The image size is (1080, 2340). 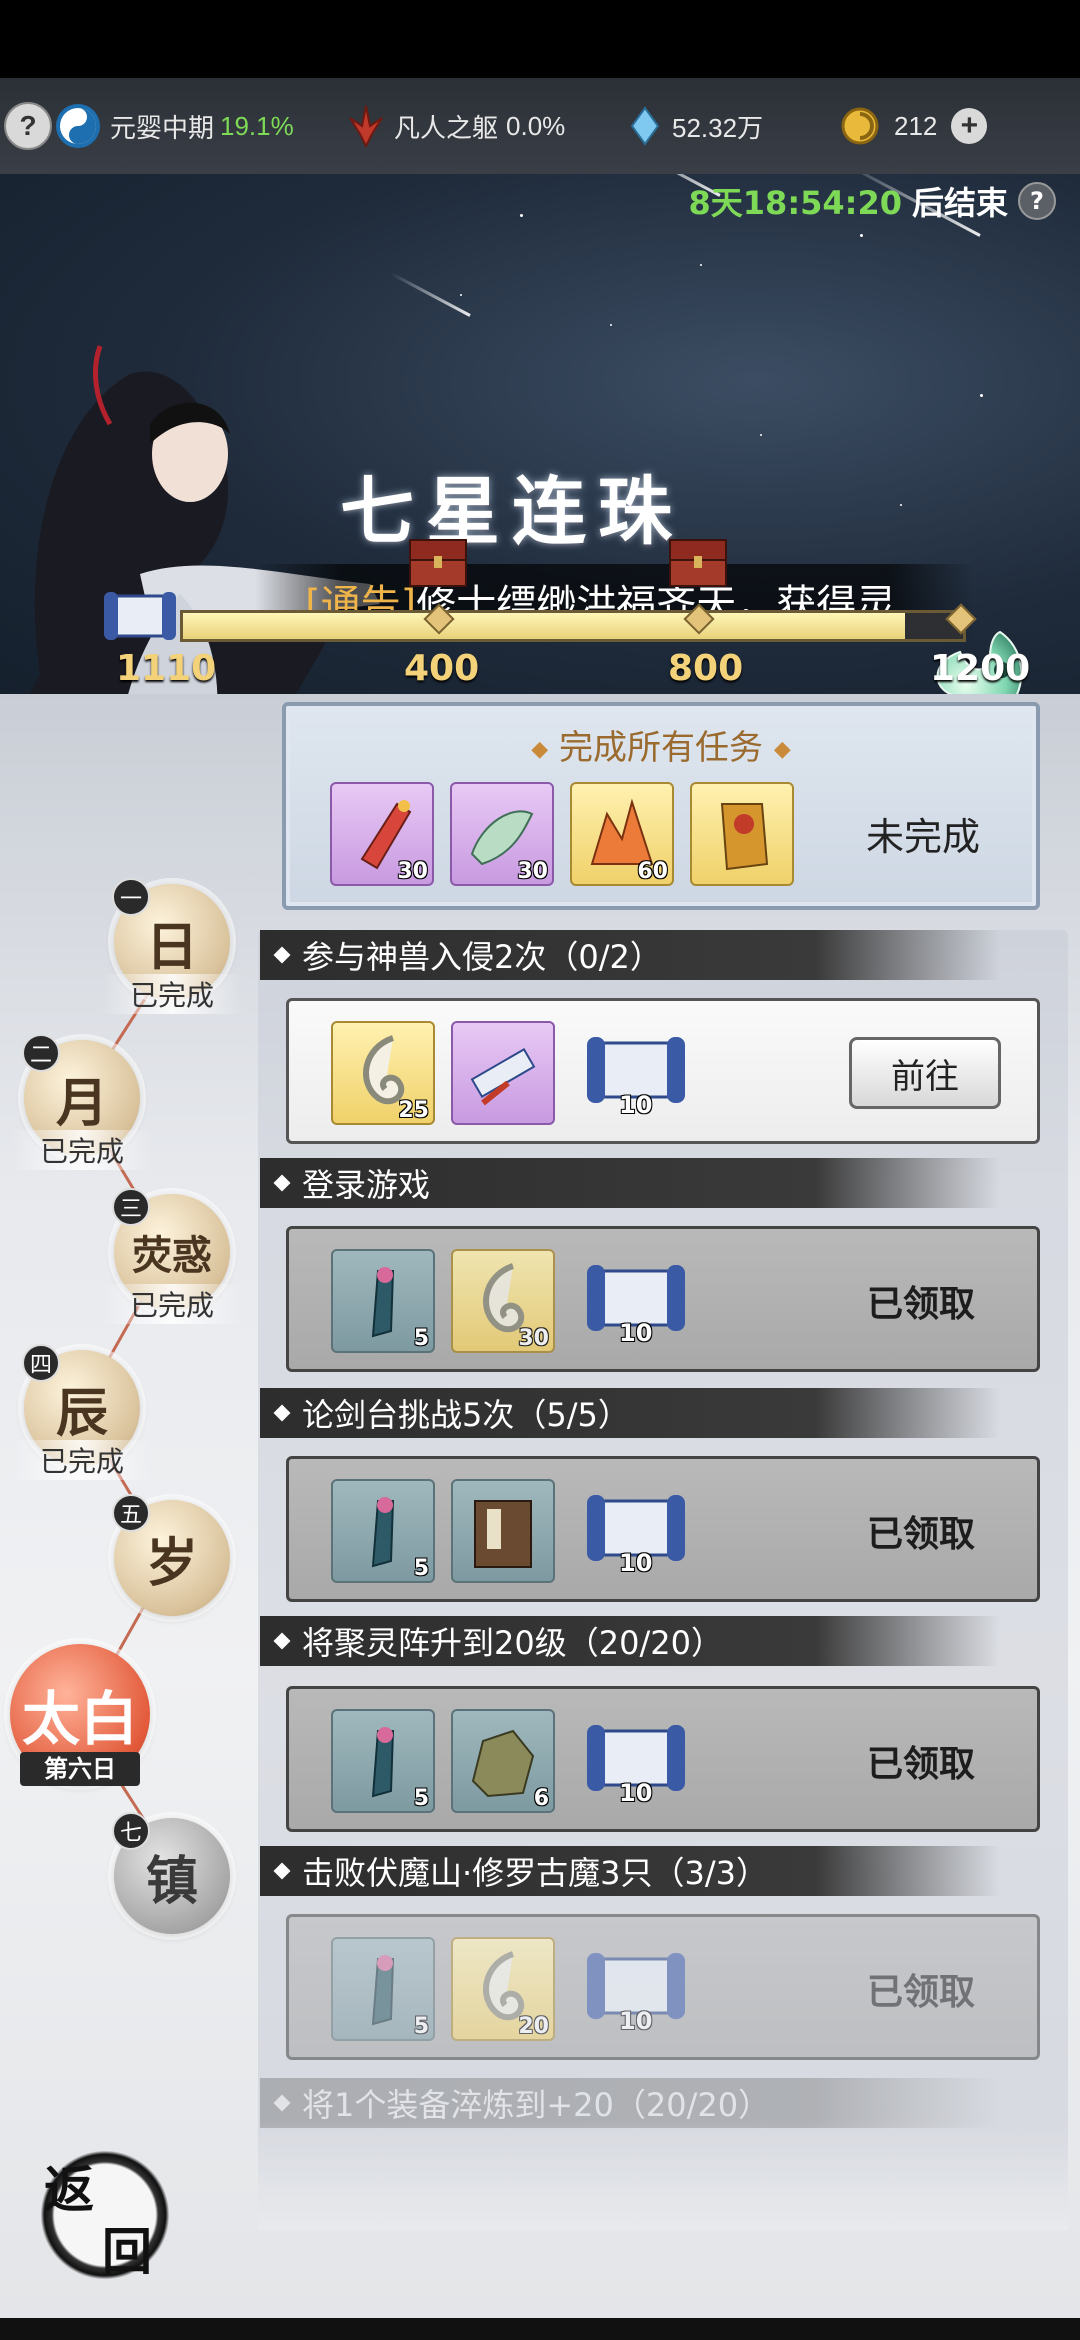 I want to click on reward-item-spirit-wisp: 20, so click(x=503, y=1989).